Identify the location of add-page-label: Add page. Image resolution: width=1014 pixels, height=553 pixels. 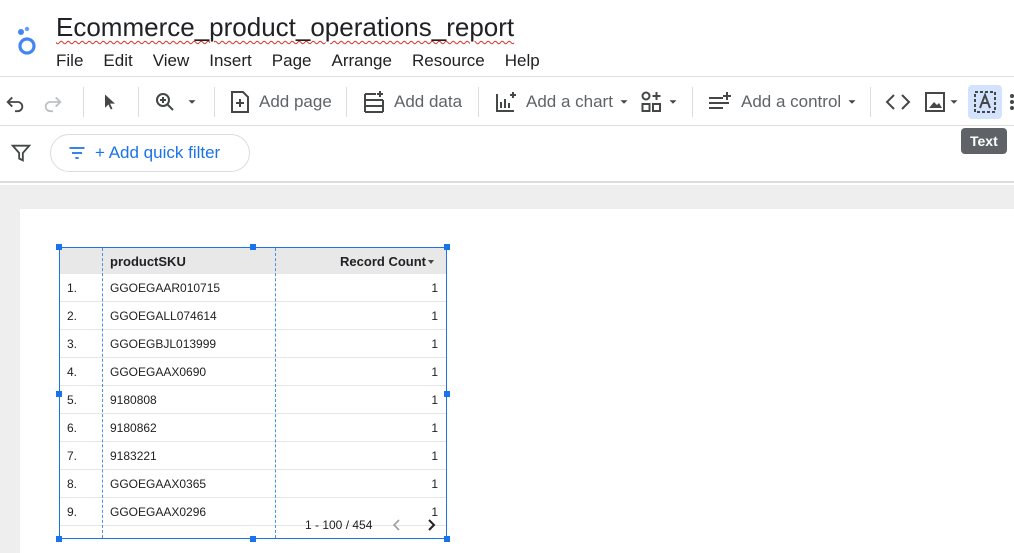
(295, 101).